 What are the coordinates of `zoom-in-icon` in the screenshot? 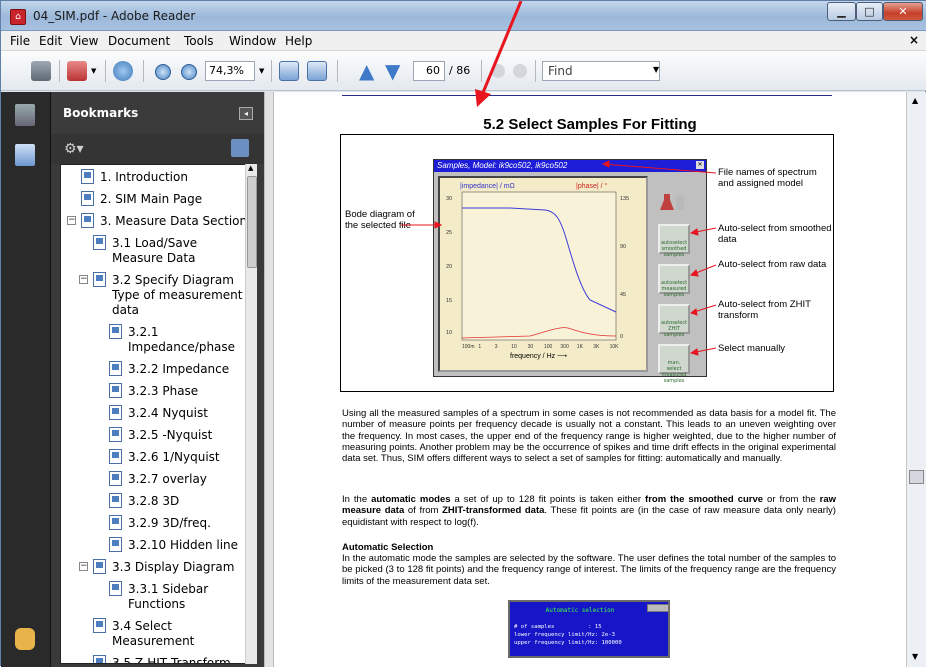 It's located at (189, 72).